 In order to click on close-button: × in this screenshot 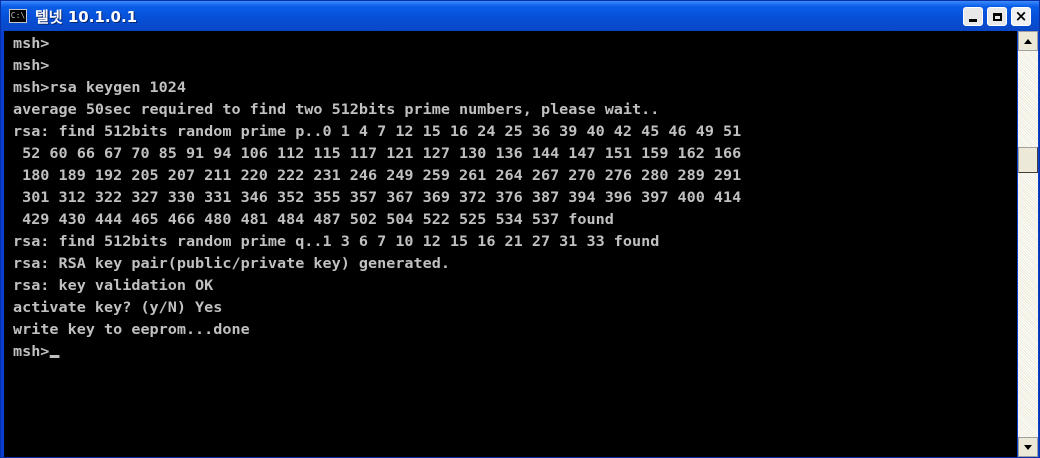, I will do `click(1021, 16)`.